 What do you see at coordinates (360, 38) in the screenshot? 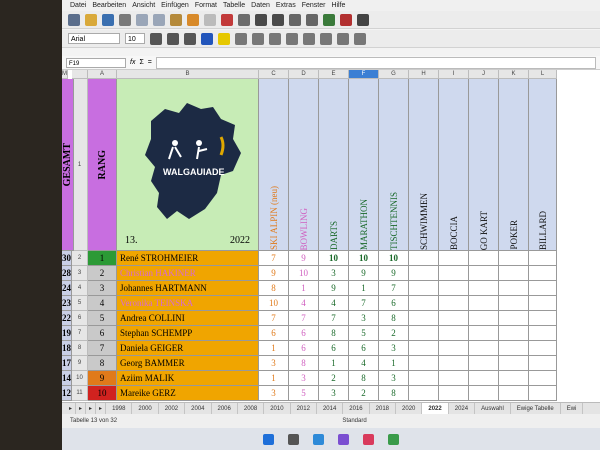
I see `borders-icon` at bounding box center [360, 38].